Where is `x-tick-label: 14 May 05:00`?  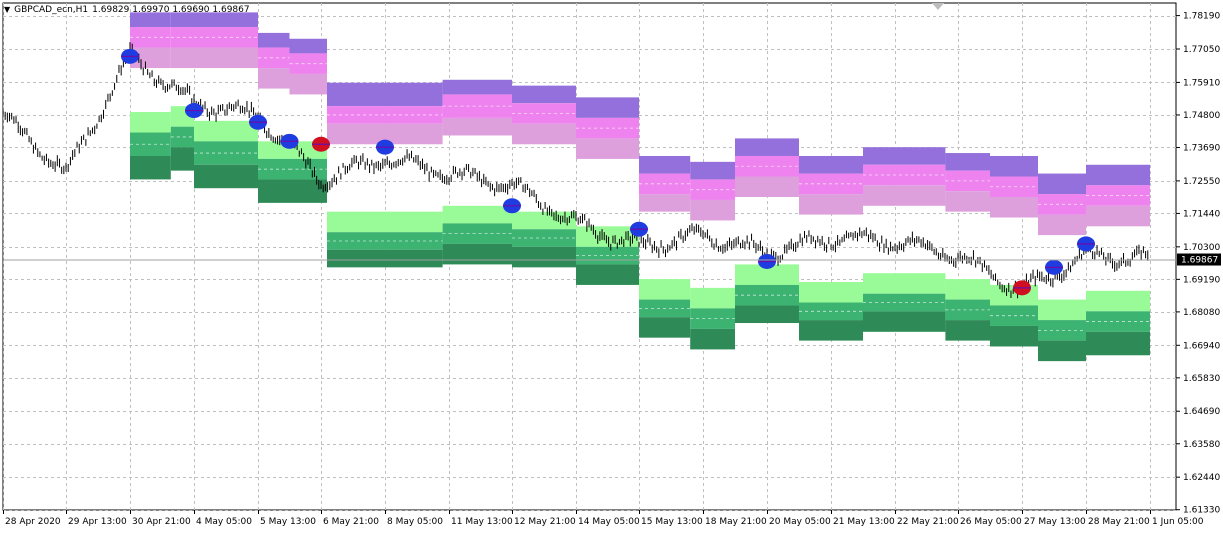
x-tick-label: 14 May 05:00 is located at coordinates (609, 522).